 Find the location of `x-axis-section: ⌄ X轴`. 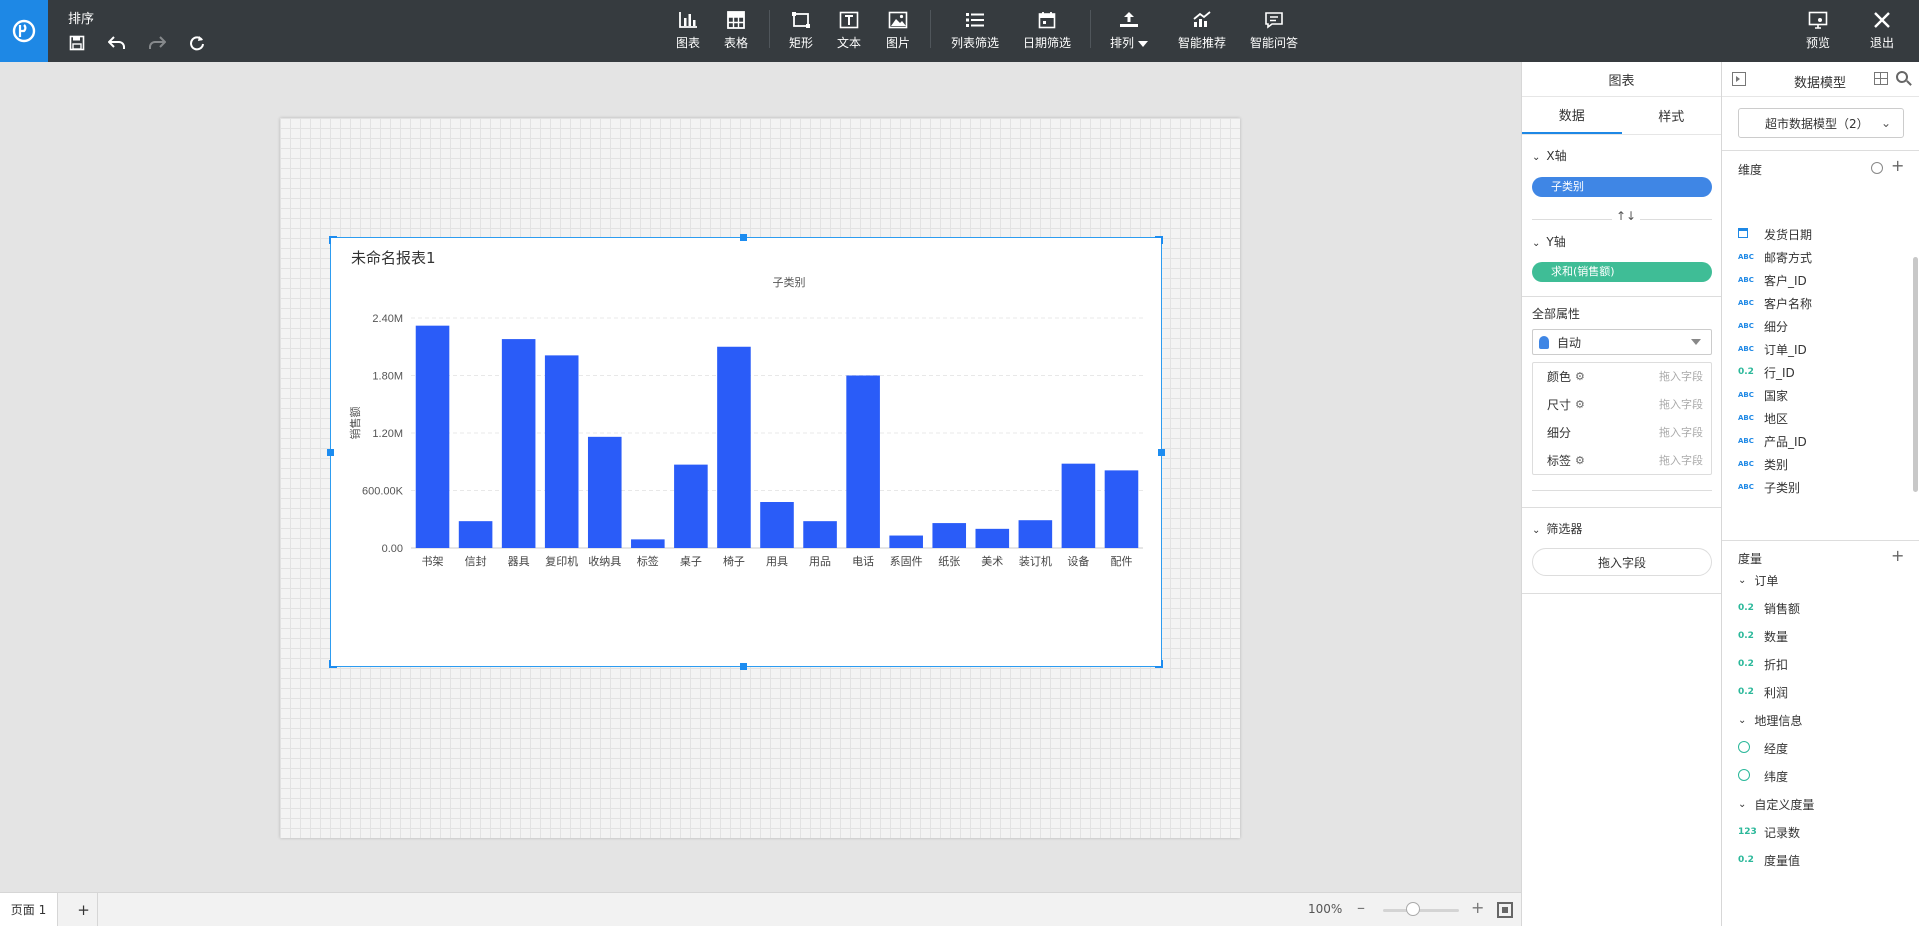

x-axis-section: ⌄ X轴 is located at coordinates (1549, 155).